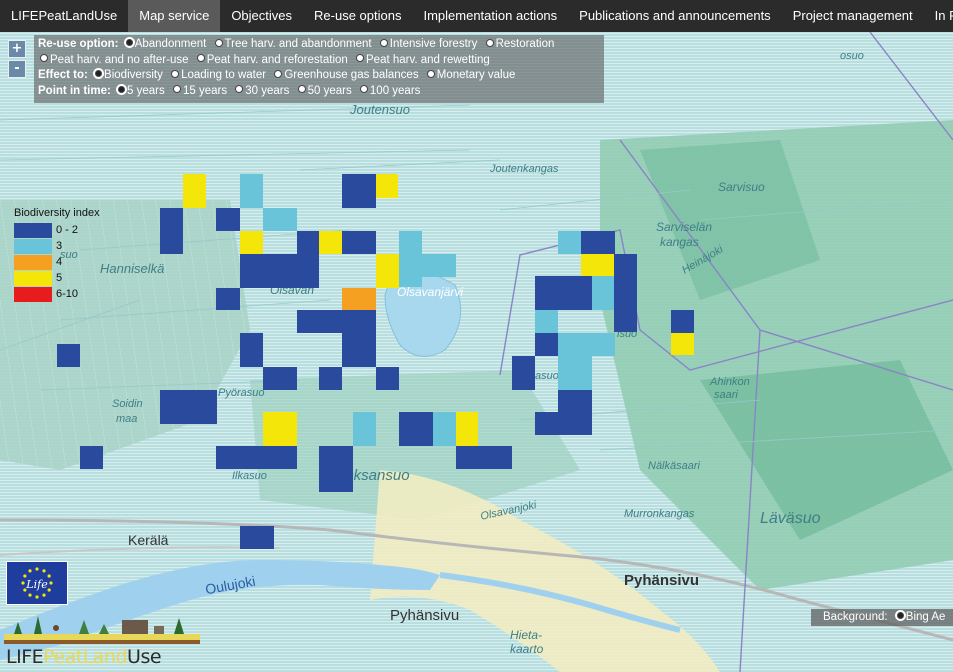 The image size is (953, 672). I want to click on effect-option-monetary-value: Monetary value, so click(470, 75).